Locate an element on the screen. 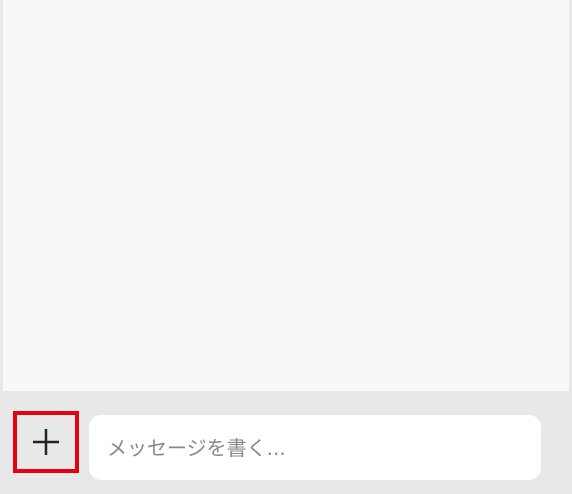 This screenshot has width=572, height=494. message-input is located at coordinates (315, 447).